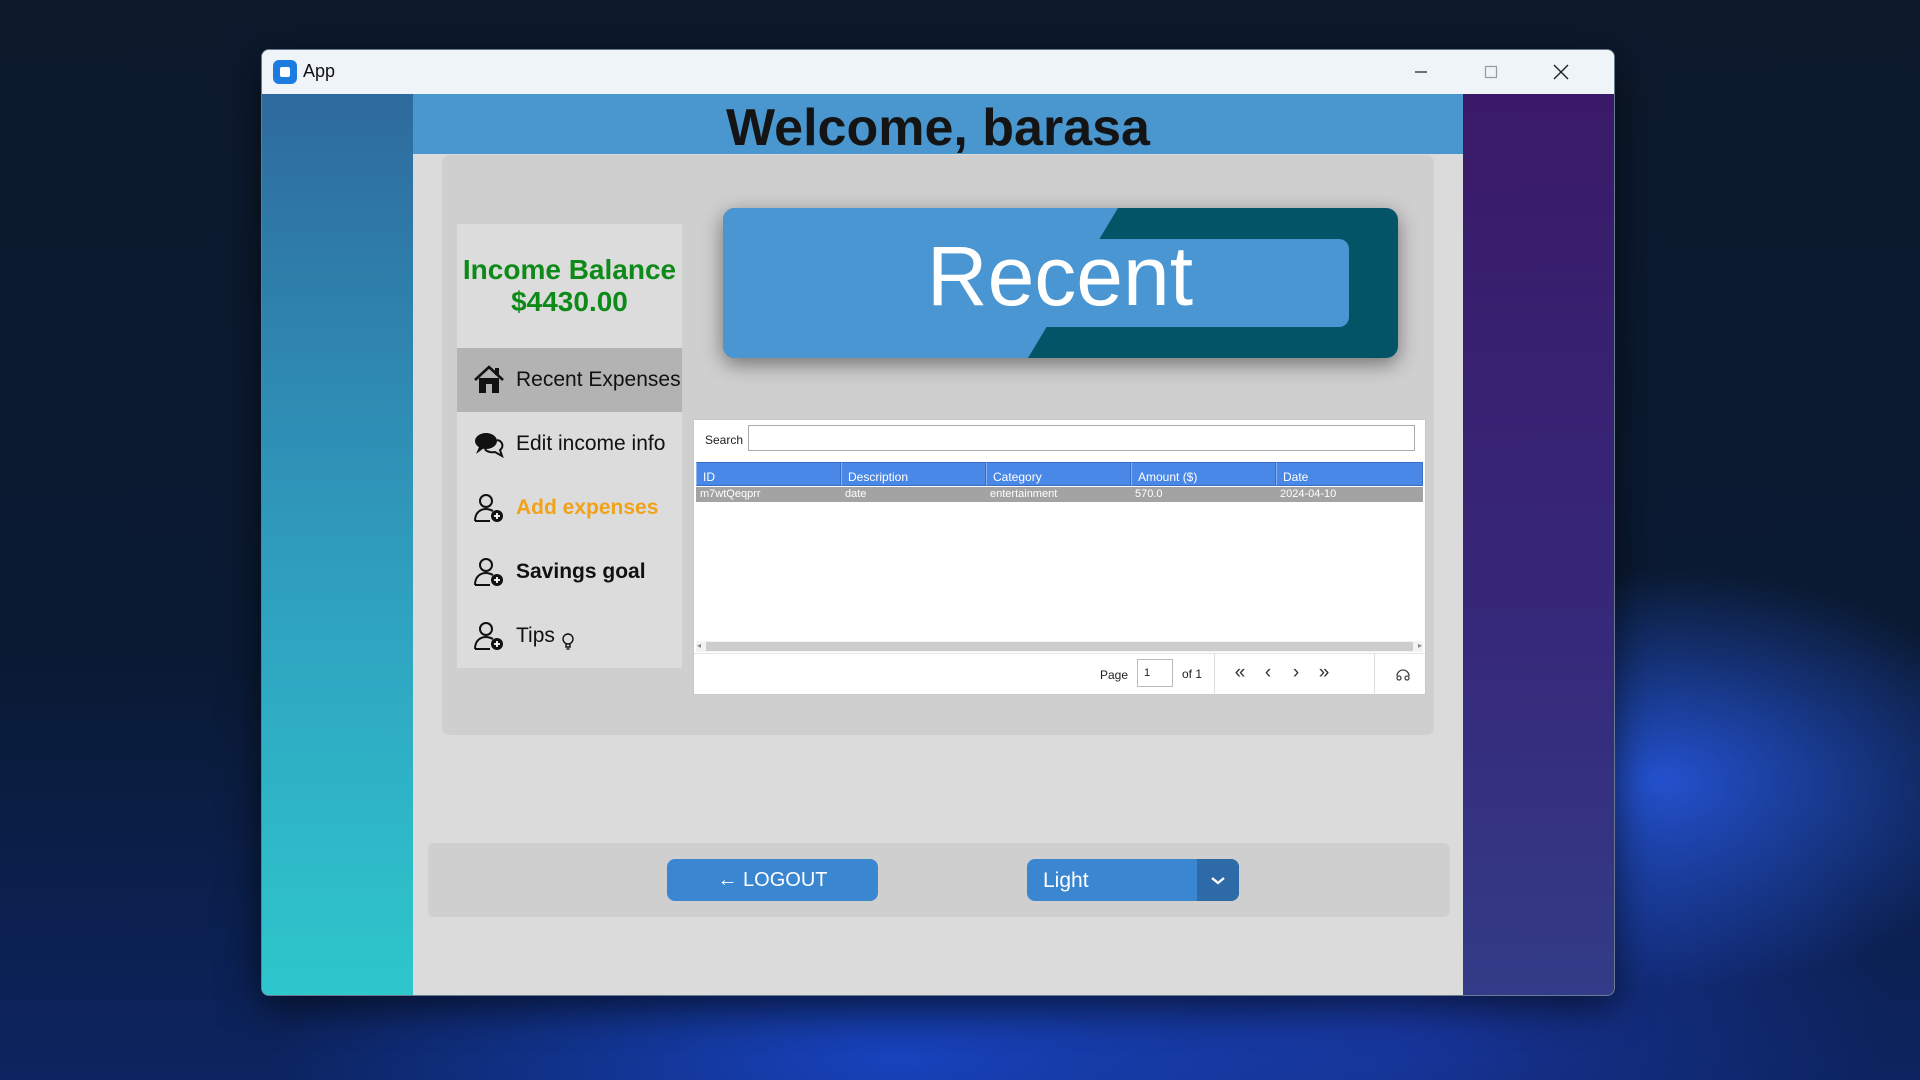  I want to click on home-icon, so click(489, 379).